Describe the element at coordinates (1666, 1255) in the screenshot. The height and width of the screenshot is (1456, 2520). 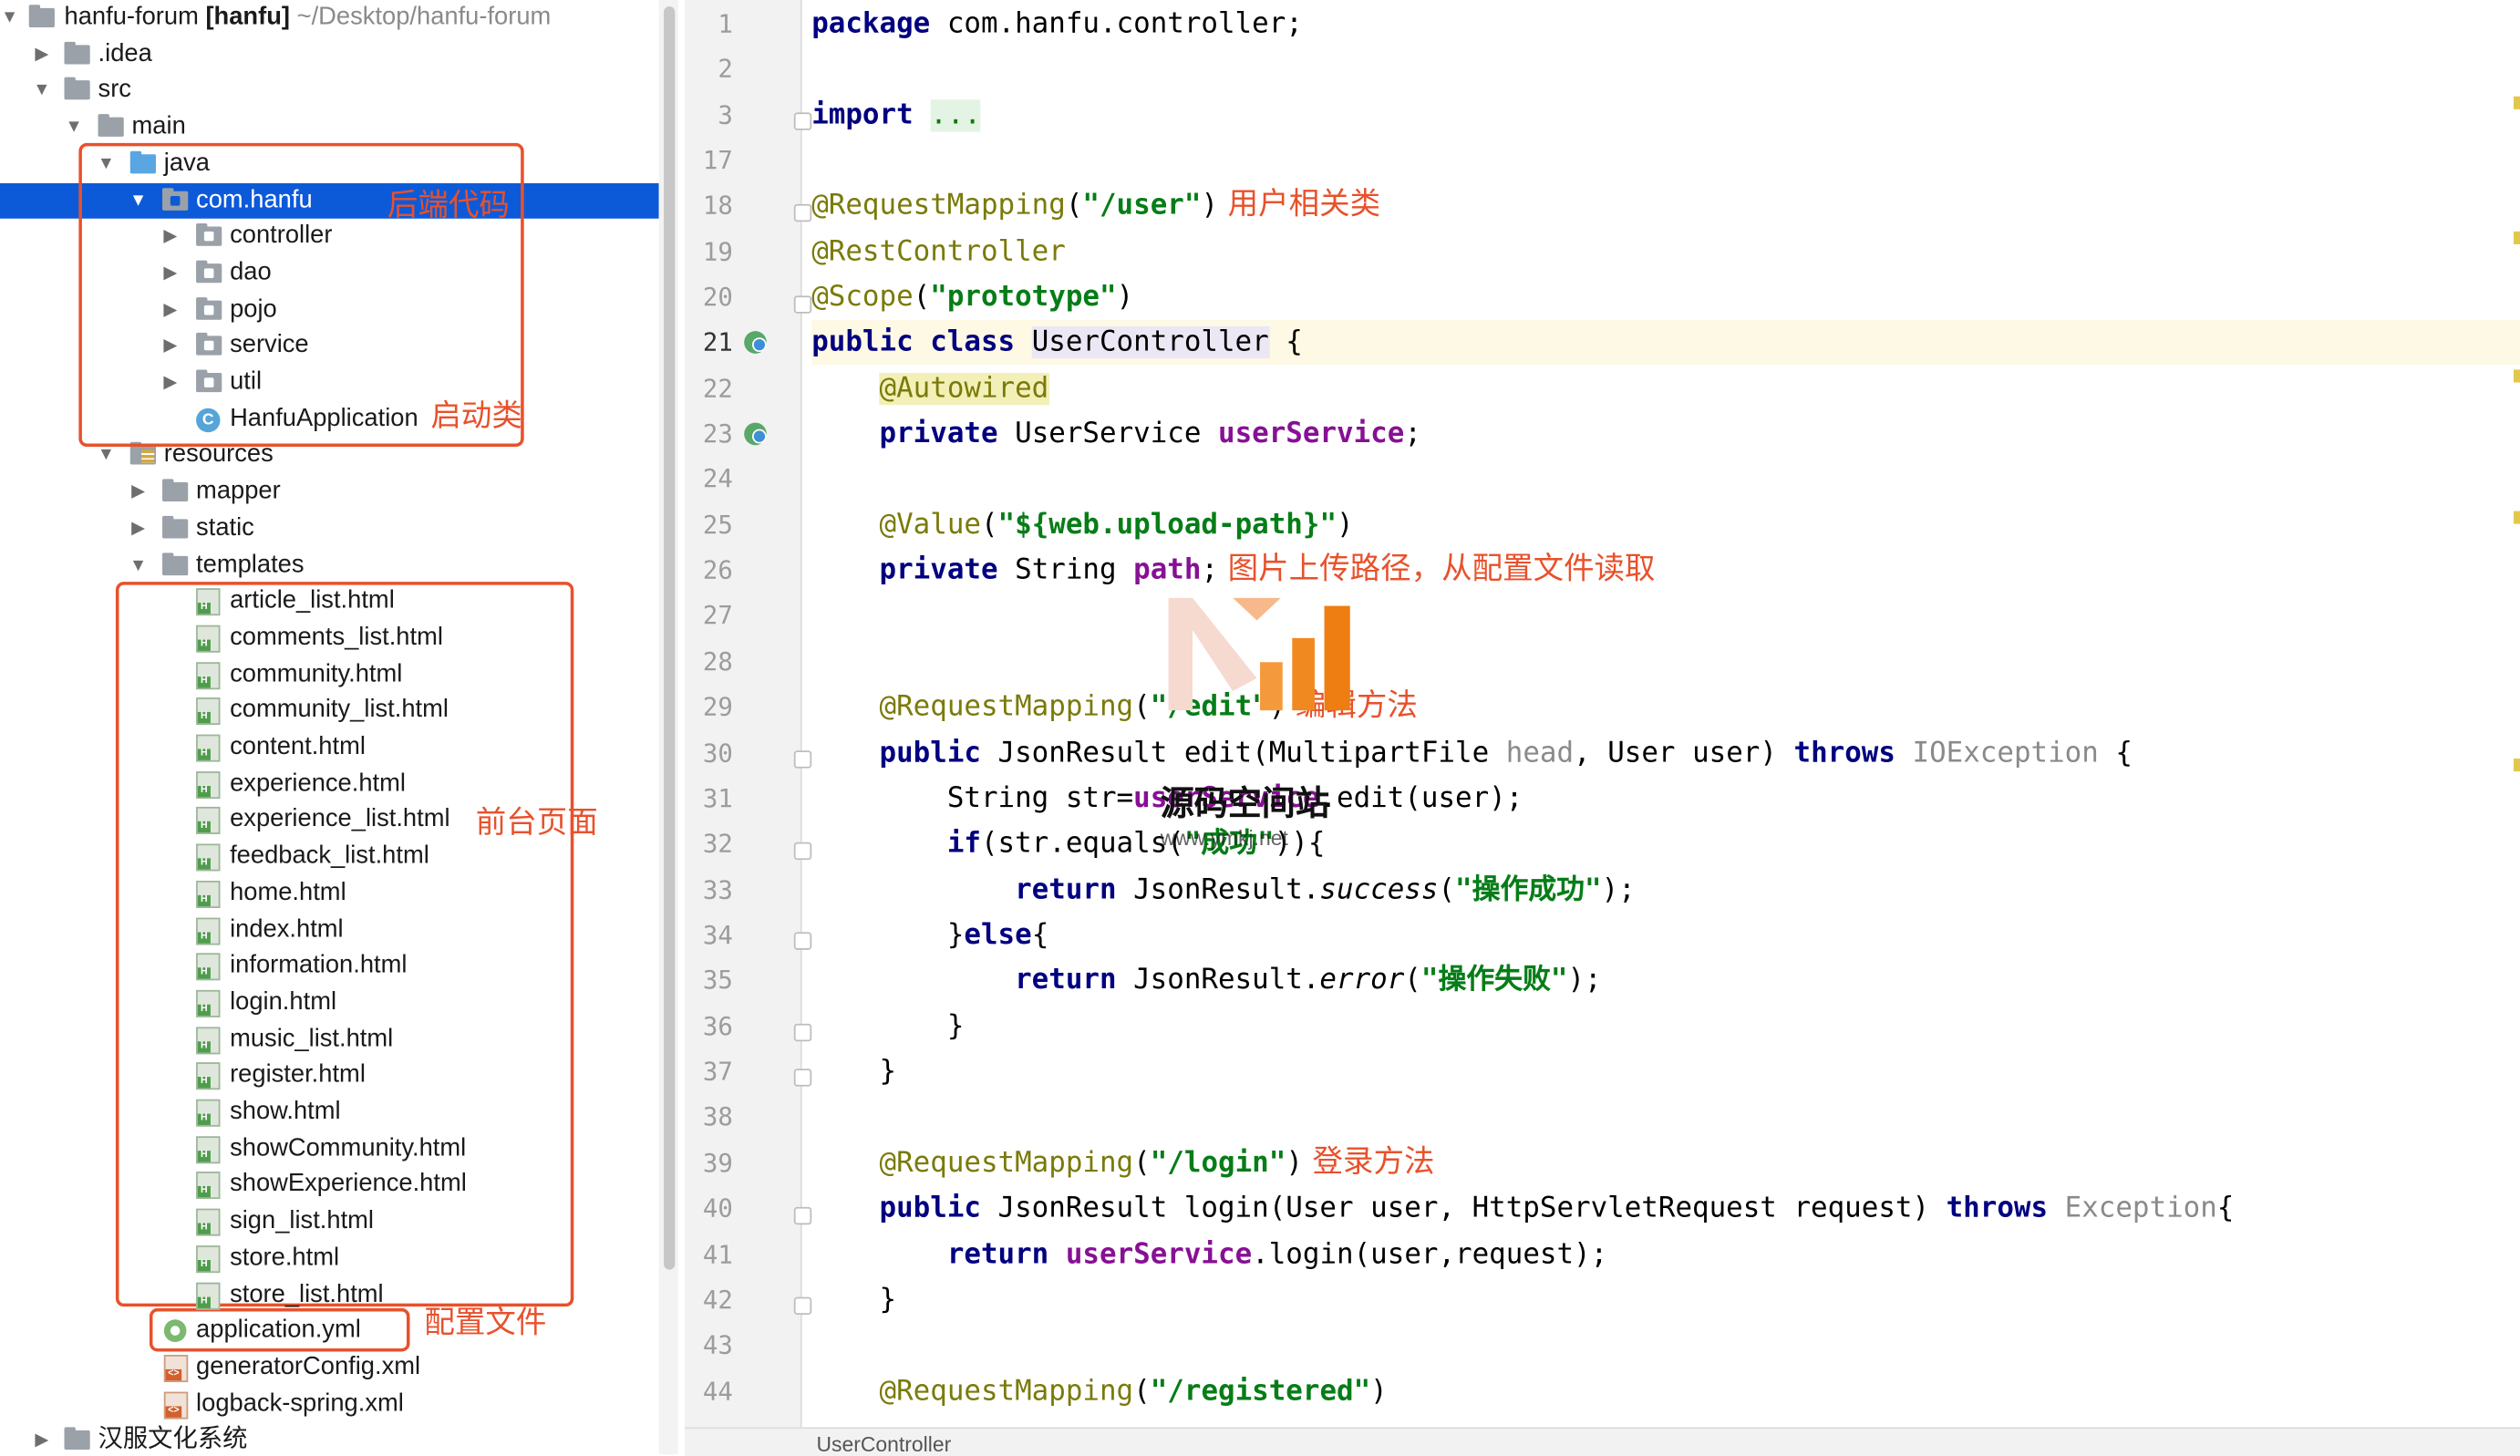
I see `code-line-41: return userService.login(user,request);` at that location.